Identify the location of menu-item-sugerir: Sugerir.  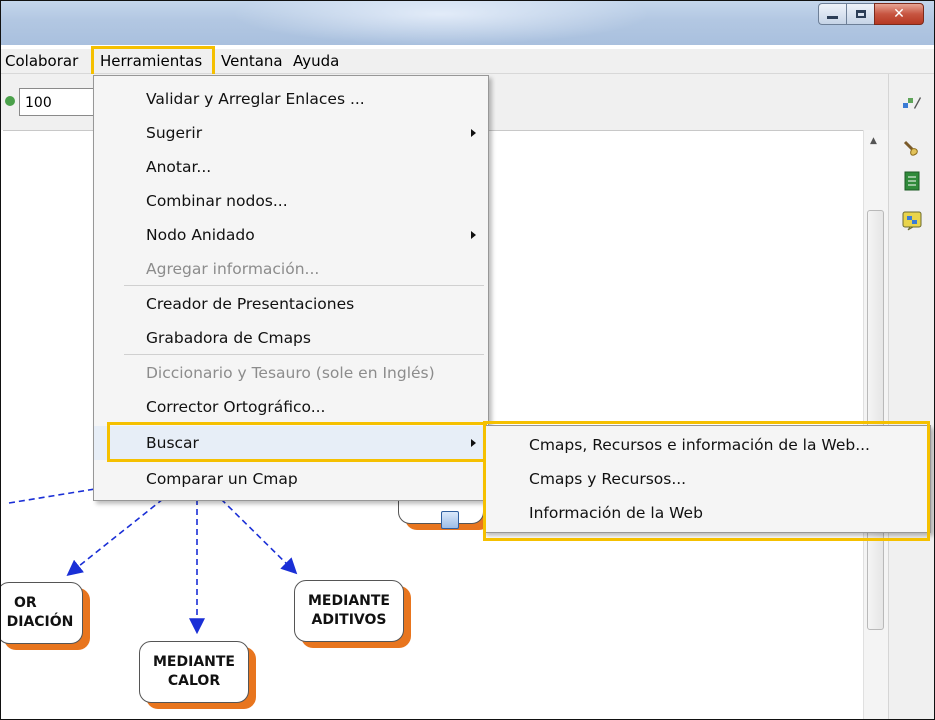
(291, 133).